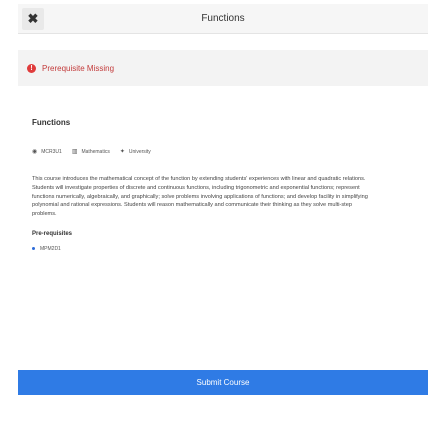 This screenshot has width=429, height=423. Describe the element at coordinates (78, 68) in the screenshot. I see `alert-text: Prerequisite Missing` at that location.